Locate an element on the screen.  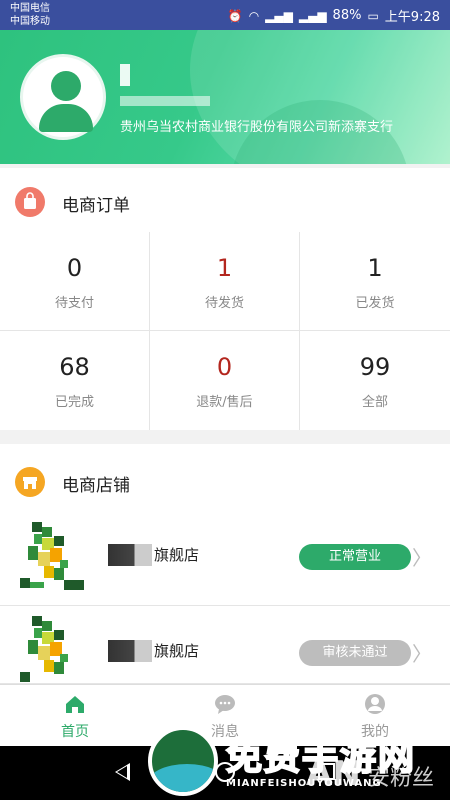
bank-name: 贵州乌当农村商业银行股份有限公司新添寨支行 is located at coordinates (257, 127).